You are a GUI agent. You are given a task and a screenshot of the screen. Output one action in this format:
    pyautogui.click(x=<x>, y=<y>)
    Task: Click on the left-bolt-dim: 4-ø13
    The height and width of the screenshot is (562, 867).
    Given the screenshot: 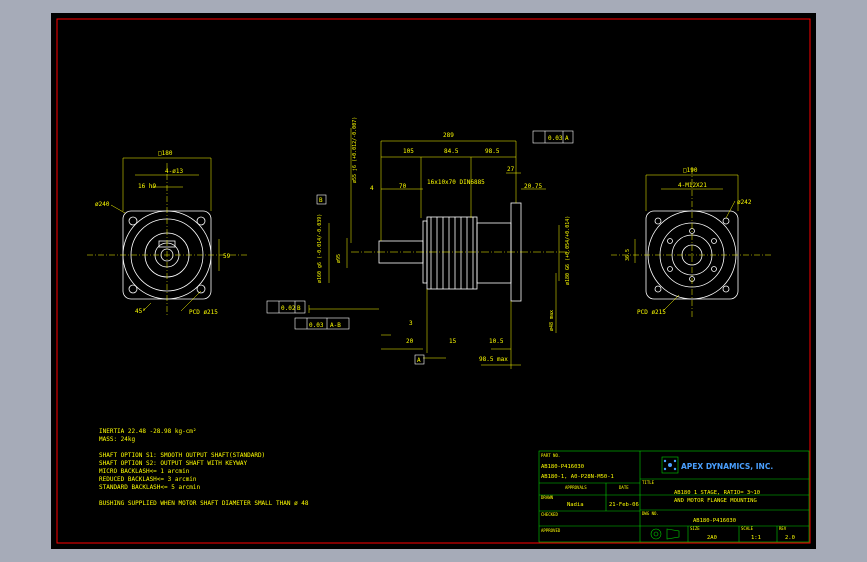 What is the action you would take?
    pyautogui.click(x=174, y=171)
    